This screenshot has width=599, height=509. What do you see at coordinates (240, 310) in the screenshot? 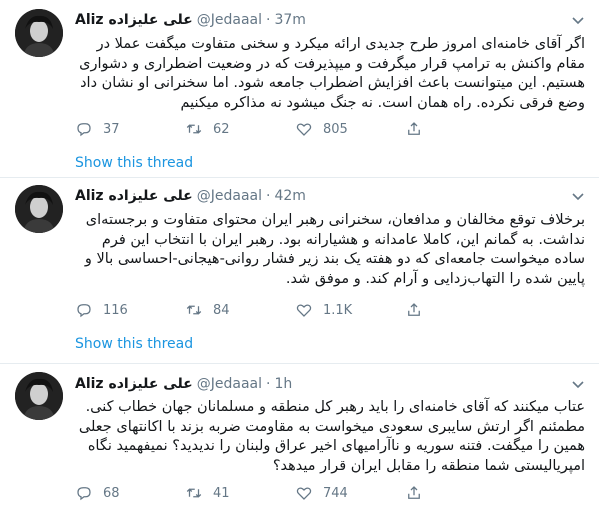
I see `retweet-button: 84` at bounding box center [240, 310].